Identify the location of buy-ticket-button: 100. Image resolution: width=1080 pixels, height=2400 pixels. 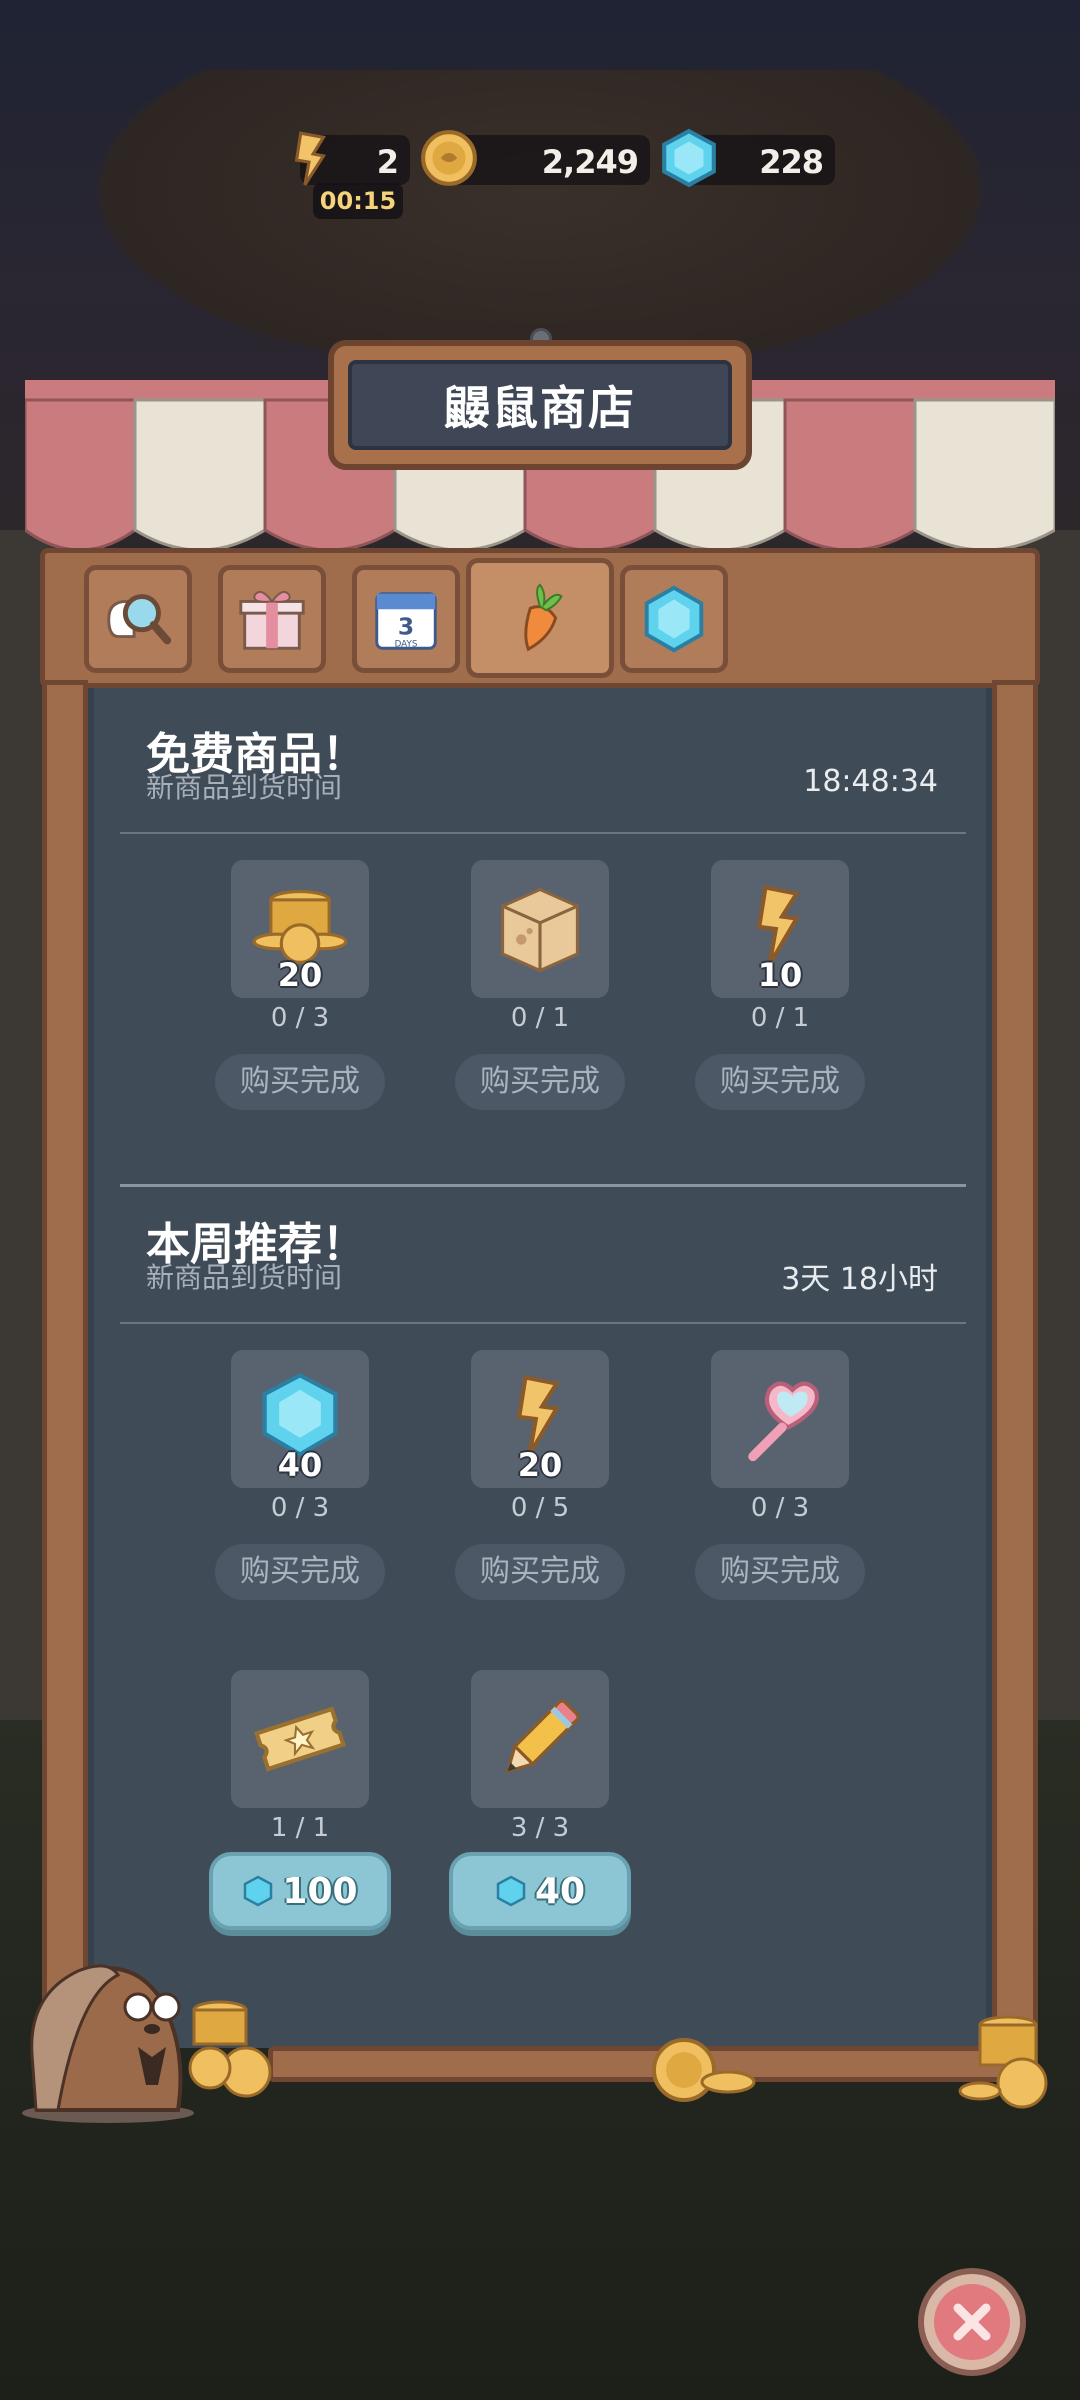
(300, 1891).